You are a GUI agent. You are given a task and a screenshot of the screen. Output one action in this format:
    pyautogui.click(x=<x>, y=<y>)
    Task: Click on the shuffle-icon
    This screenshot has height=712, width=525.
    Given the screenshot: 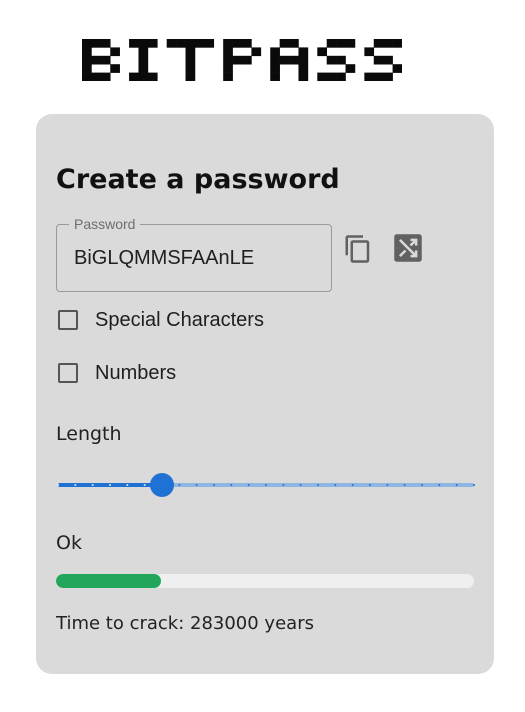 What is the action you would take?
    pyautogui.click(x=408, y=248)
    